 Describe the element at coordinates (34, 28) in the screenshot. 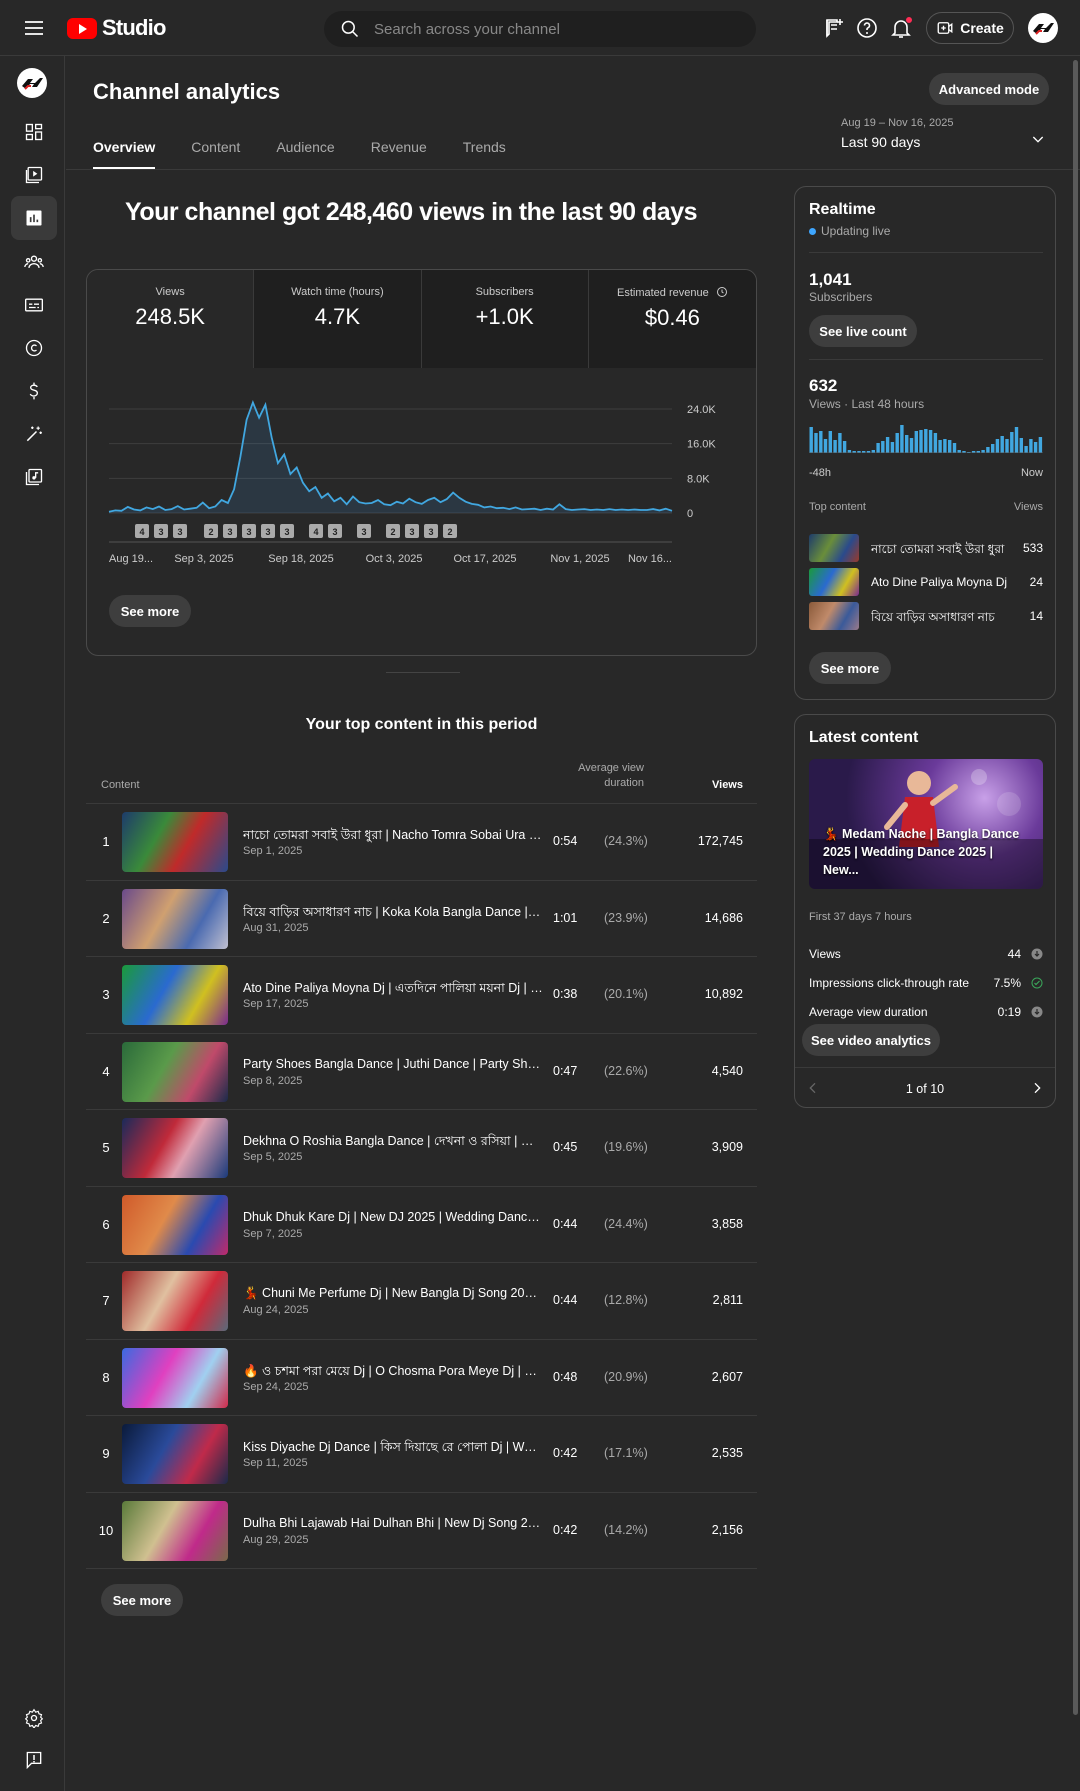

I see `menu-icon` at that location.